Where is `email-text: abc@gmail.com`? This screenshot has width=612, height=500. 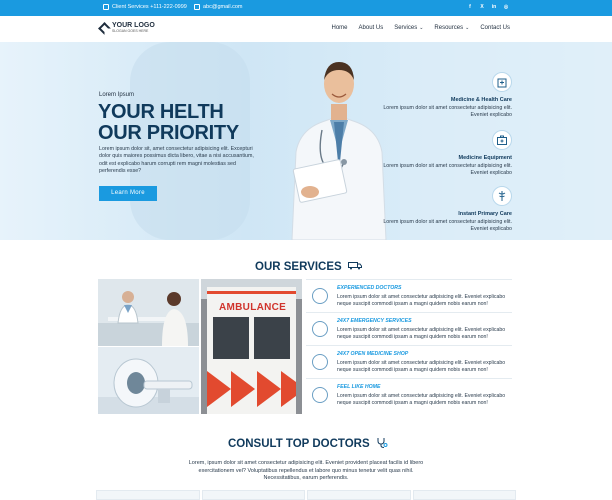 email-text: abc@gmail.com is located at coordinates (223, 7).